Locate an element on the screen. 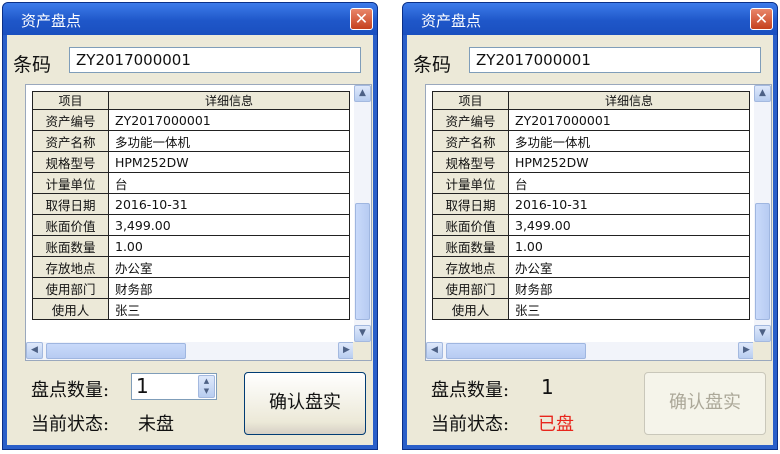  row-value: 台 is located at coordinates (629, 183).